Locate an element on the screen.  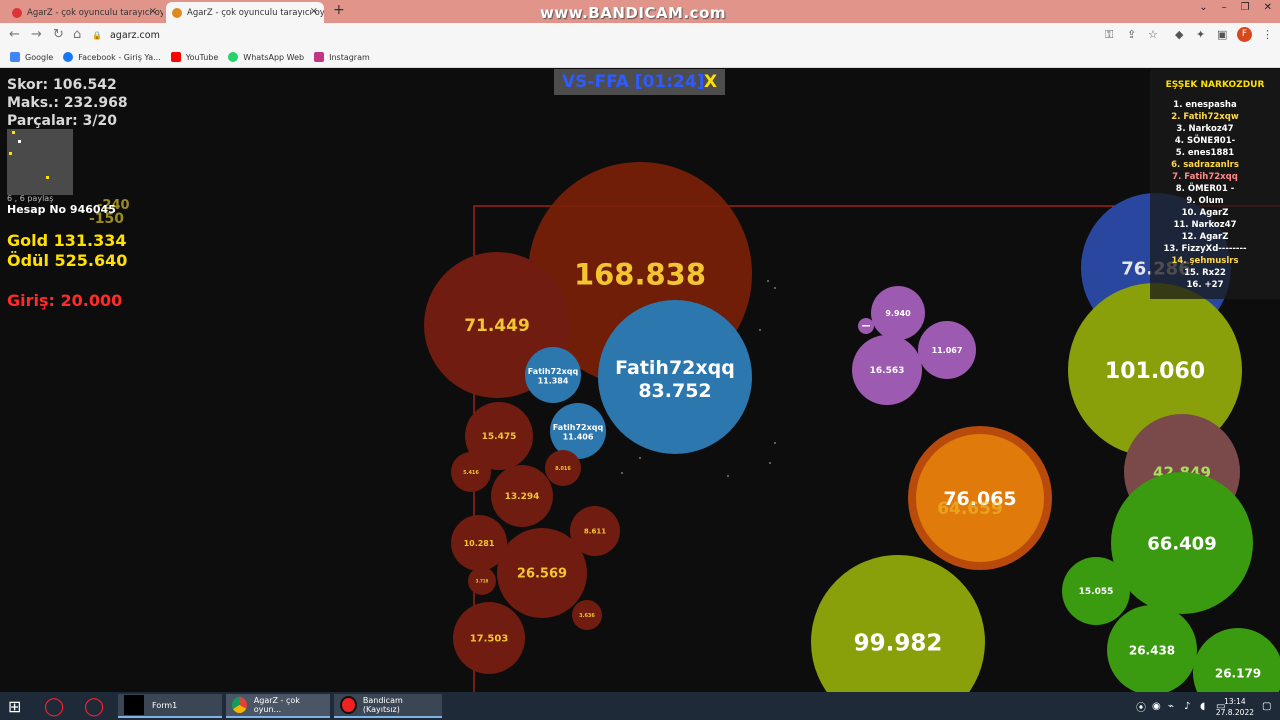
system-clock: 13:14 27.8.2022 is located at coordinates (1235, 707).